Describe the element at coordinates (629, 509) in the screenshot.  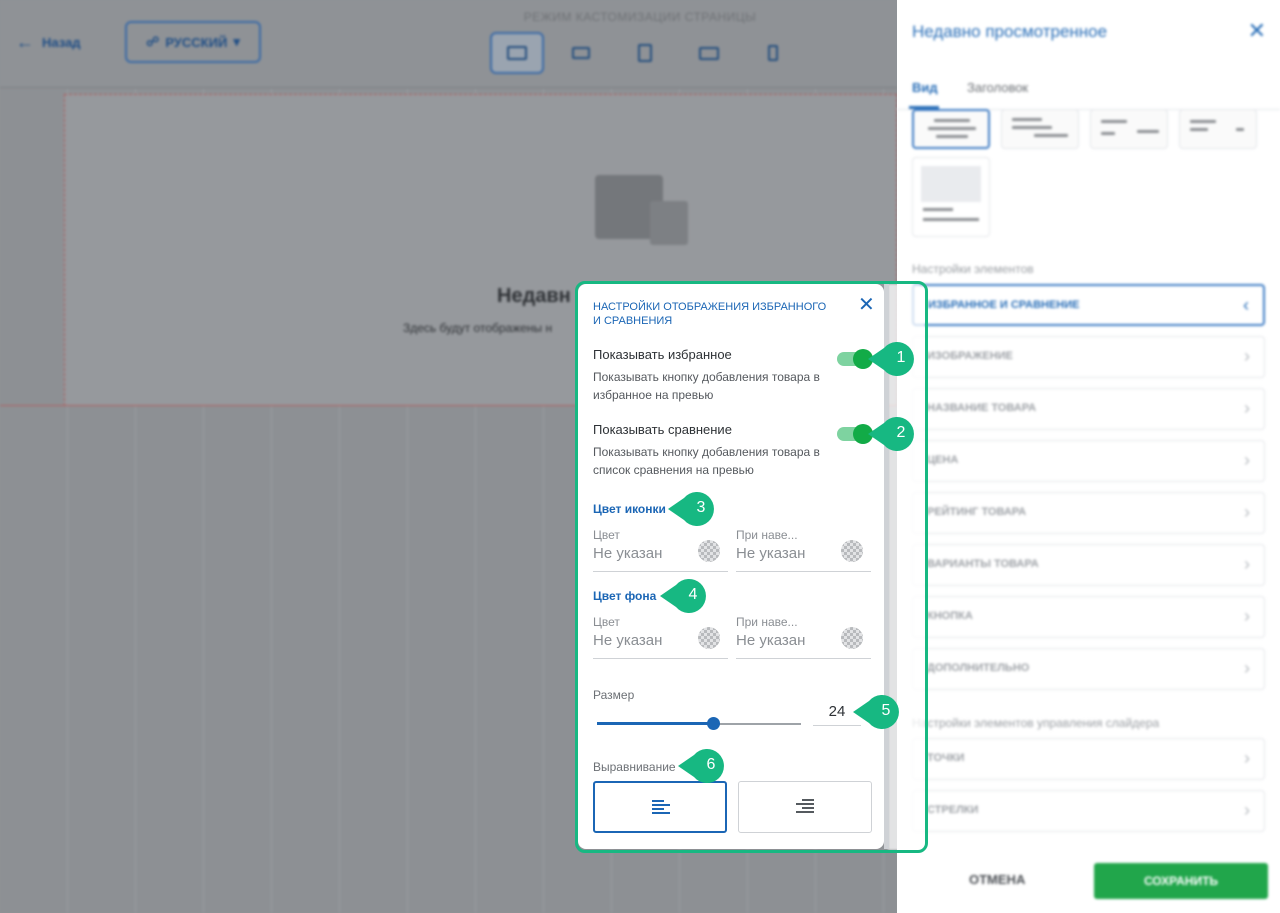
I see `icon-color-label: Цвет иконки` at that location.